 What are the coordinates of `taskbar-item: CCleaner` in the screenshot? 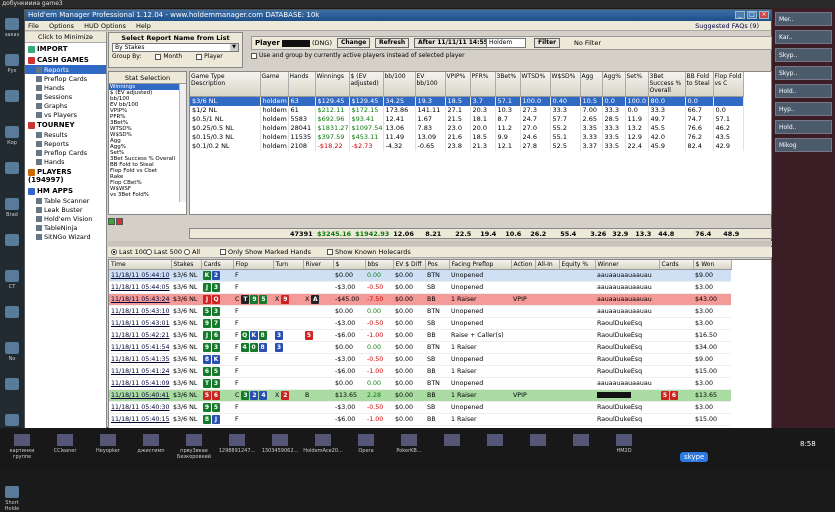 It's located at (65, 449).